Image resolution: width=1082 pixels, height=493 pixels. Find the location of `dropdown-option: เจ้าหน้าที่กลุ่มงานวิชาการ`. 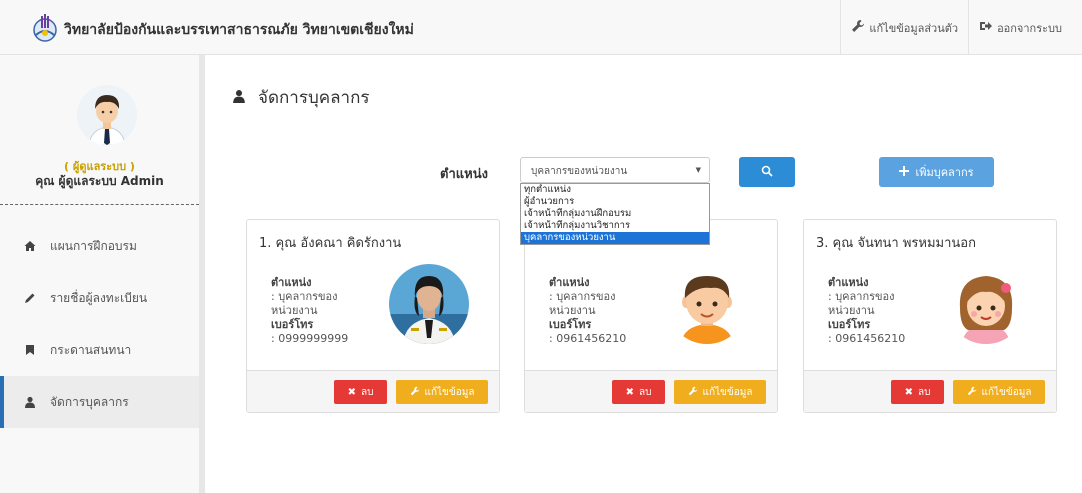

dropdown-option: เจ้าหน้าที่กลุ่มงานวิชาการ is located at coordinates (615, 226).